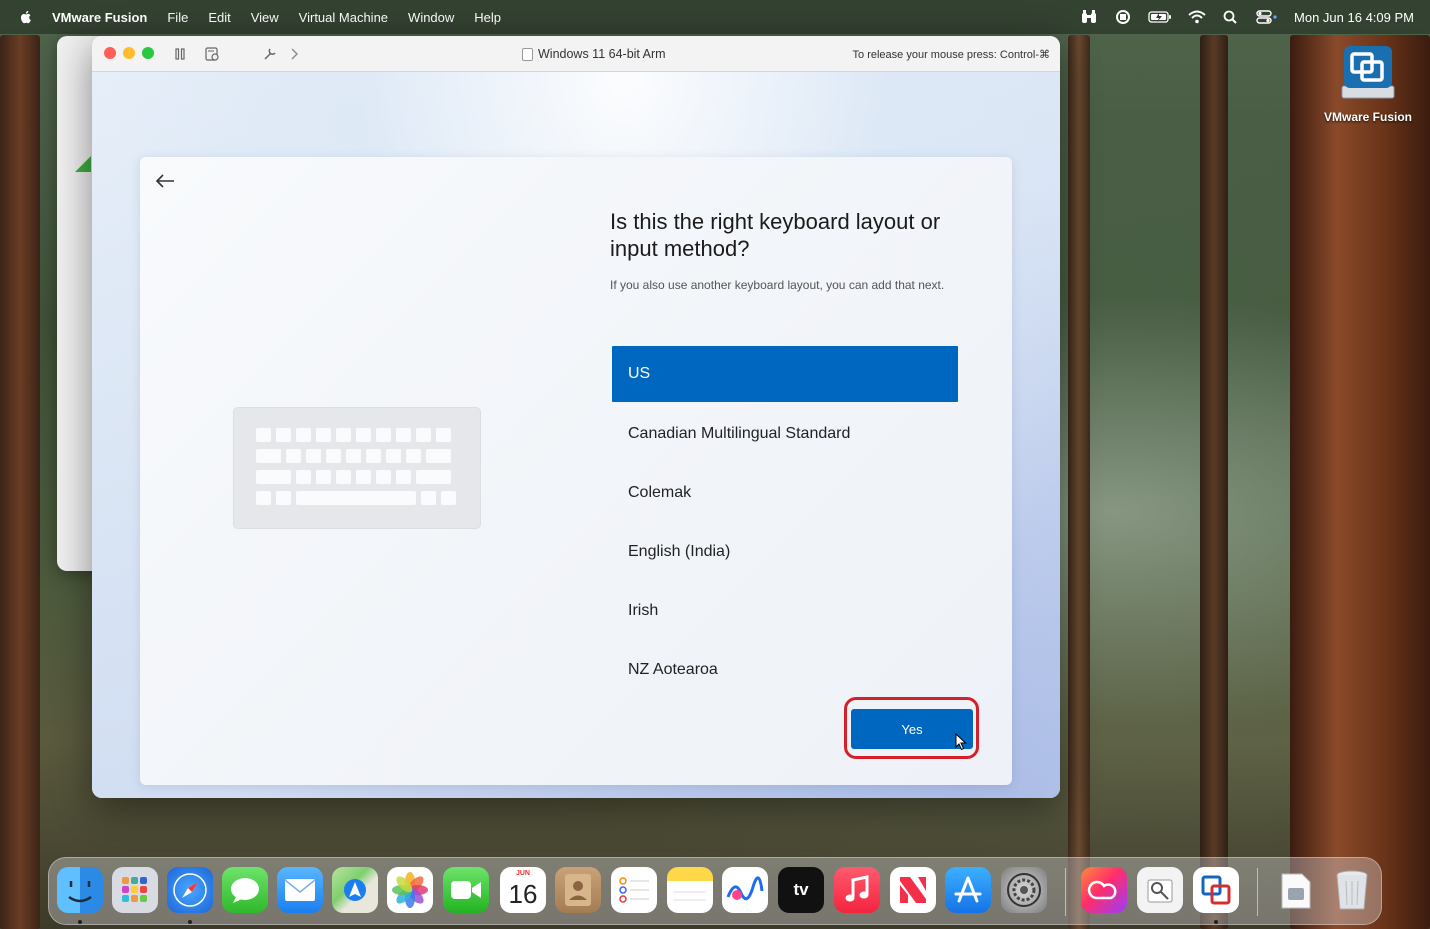 This screenshot has height=929, width=1430. Describe the element at coordinates (1024, 890) in the screenshot. I see `dock-system-settings-icon` at that location.